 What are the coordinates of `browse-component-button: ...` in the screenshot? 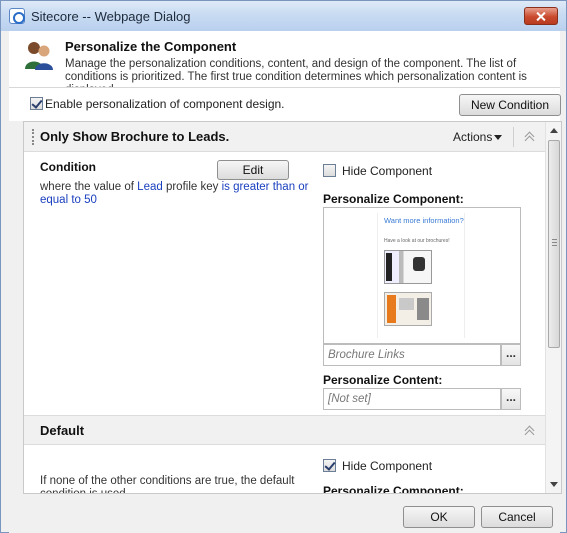 It's located at (511, 355).